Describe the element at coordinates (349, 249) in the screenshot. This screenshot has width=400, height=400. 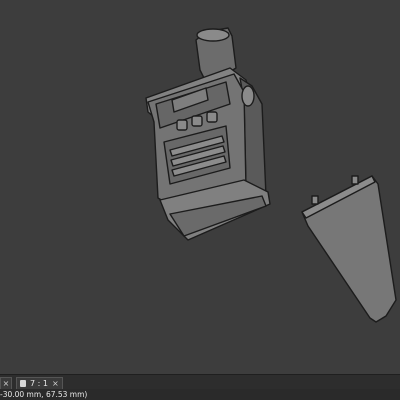
I see `battery-cover-model` at that location.